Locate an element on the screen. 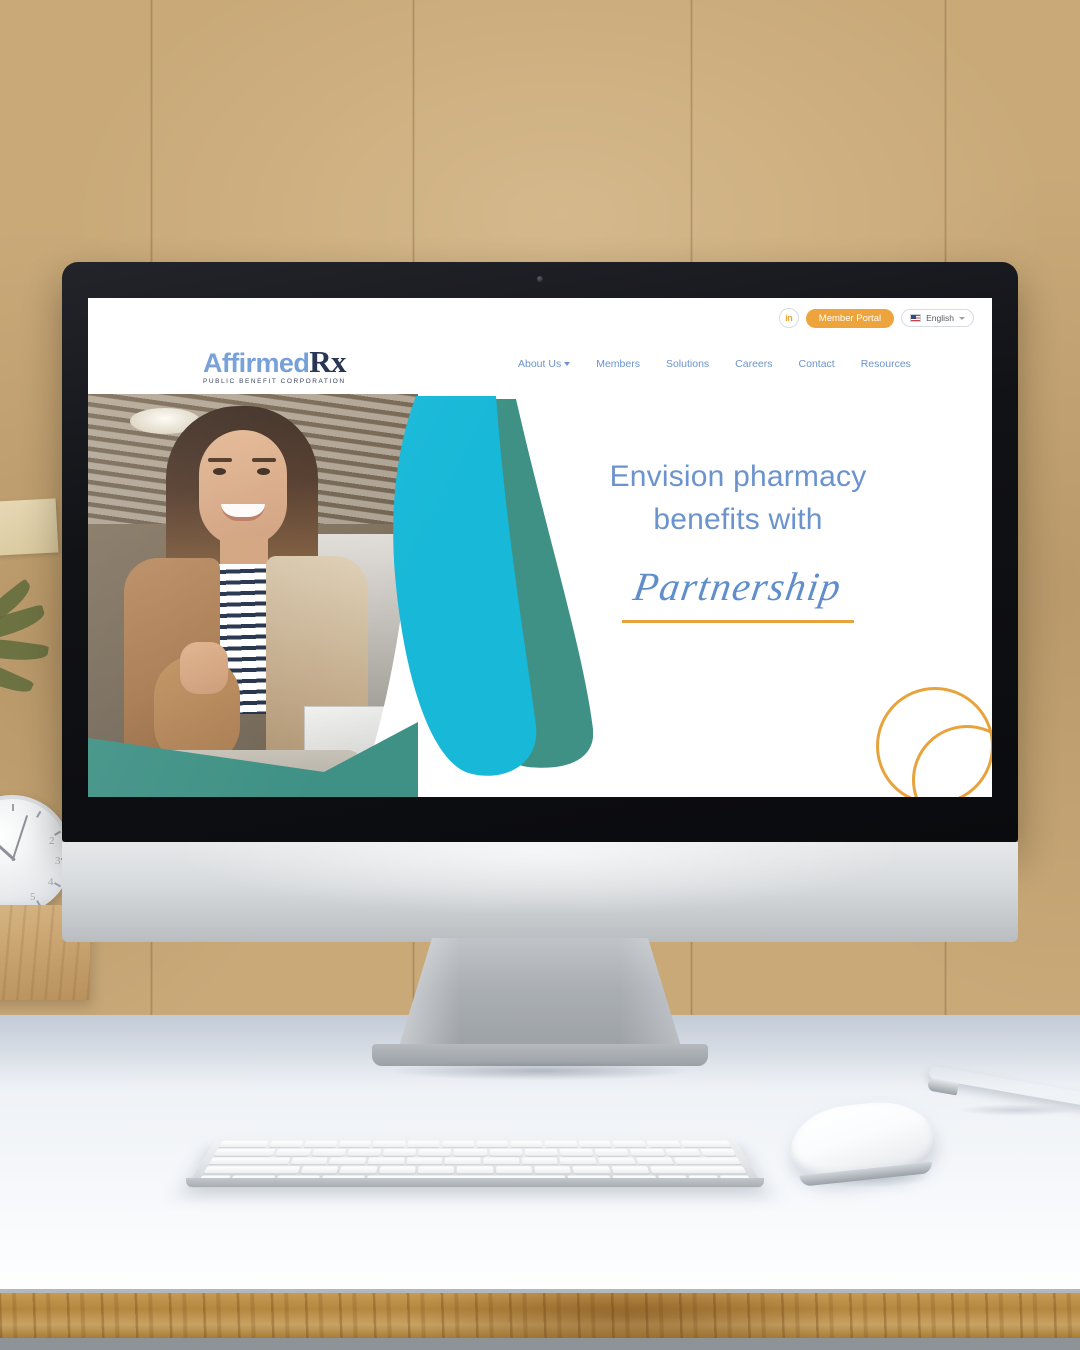 The width and height of the screenshot is (1080, 1350). hero-heading-line1: Envision pharmacy is located at coordinates (738, 476).